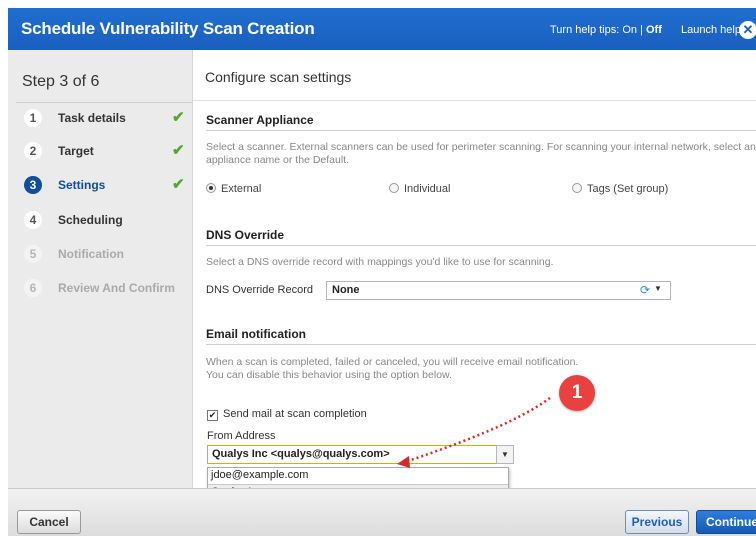 This screenshot has height=536, width=756. I want to click on wizard-step-notification: 5 Notification, so click(100, 262).